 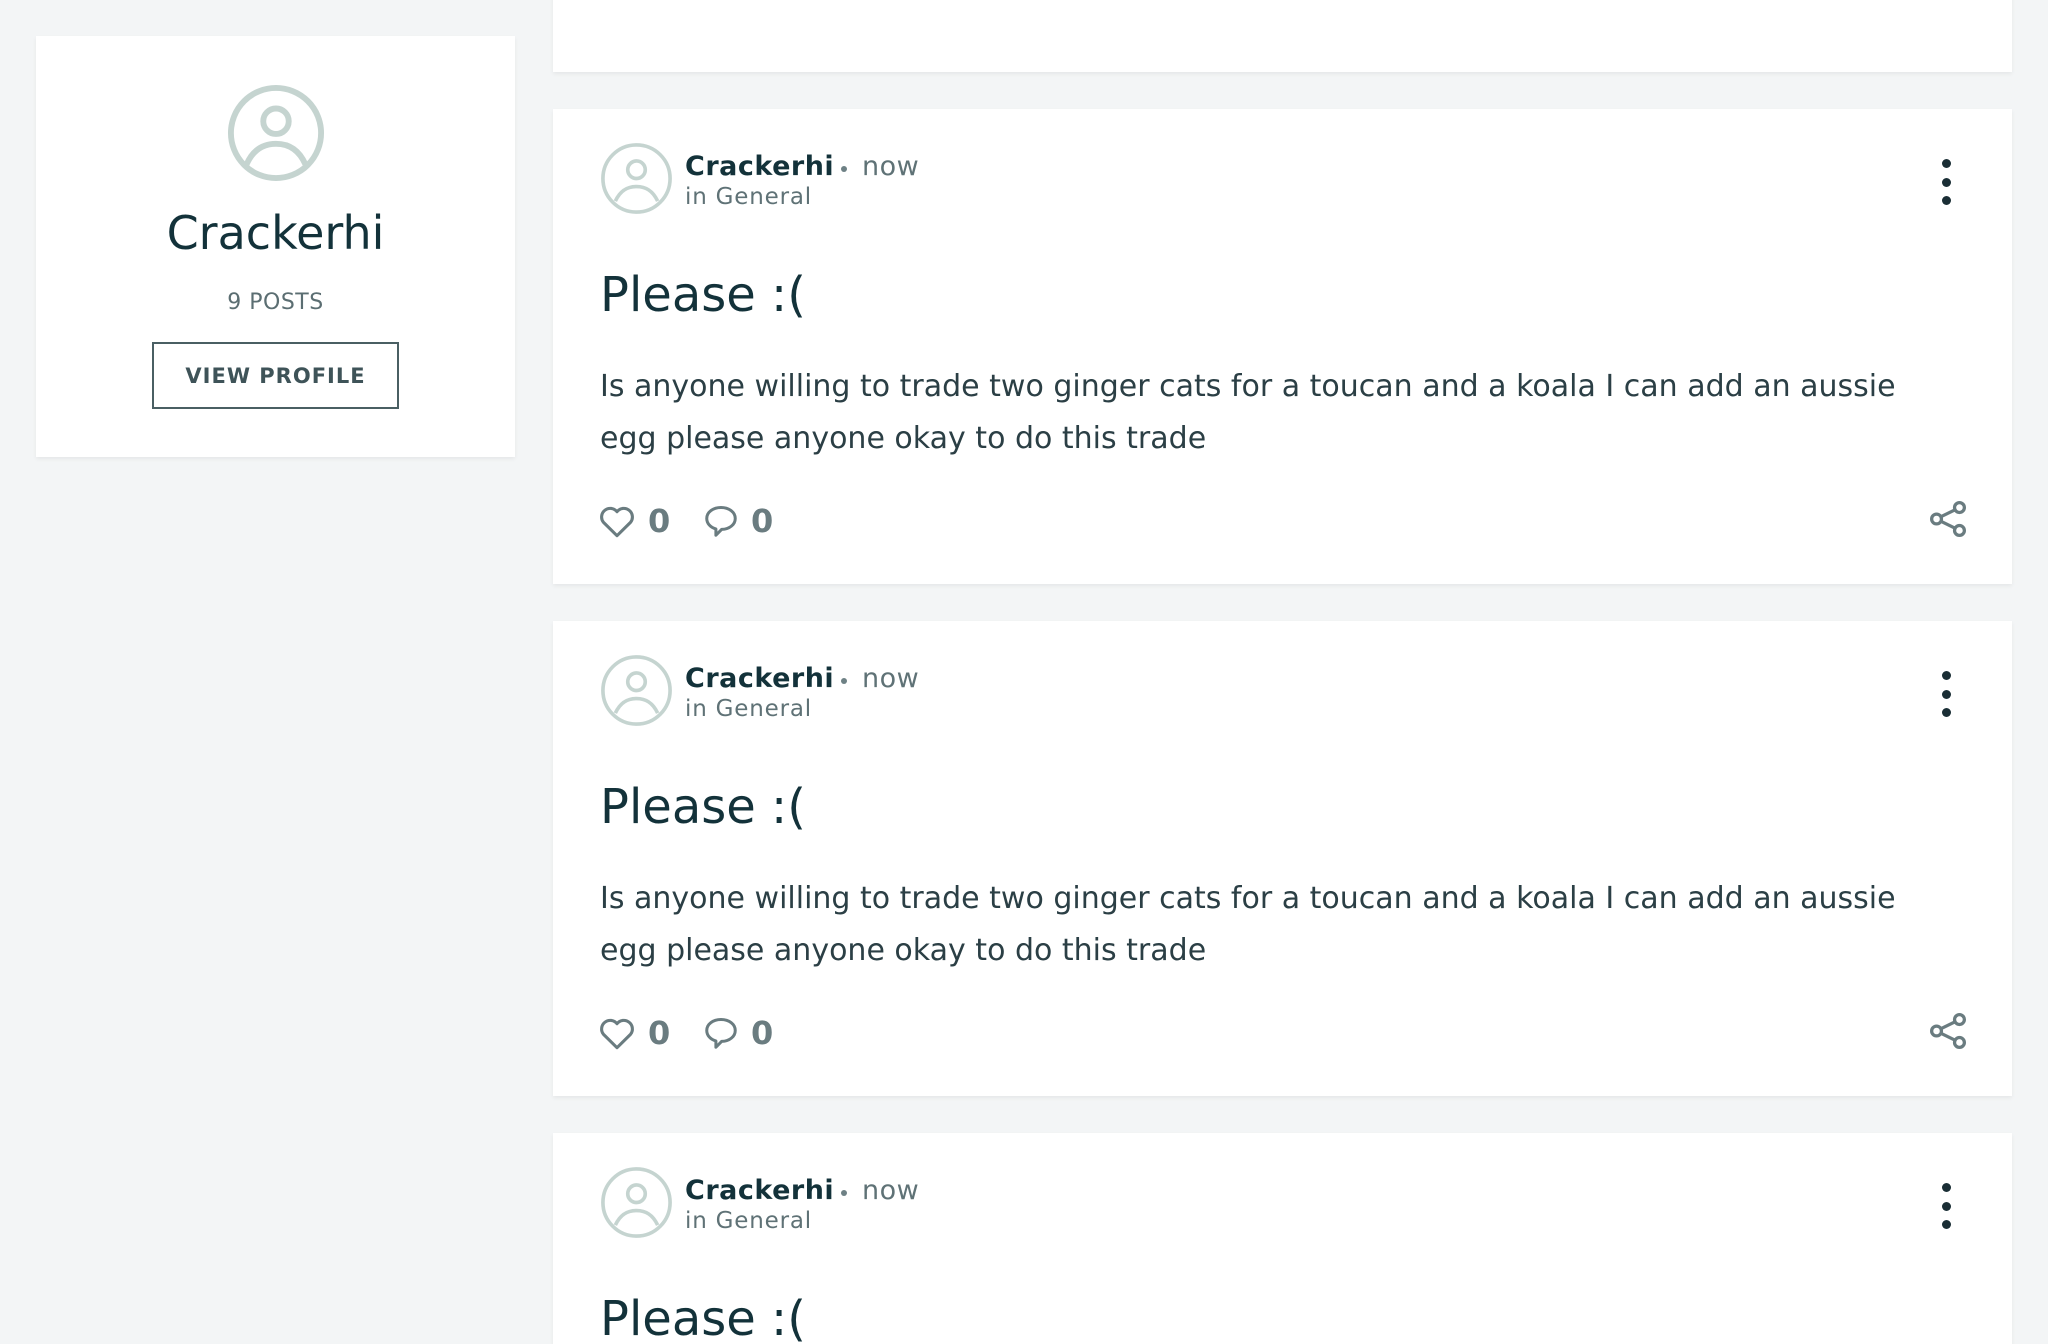 I want to click on profile-post-count: 9 POSTS, so click(x=275, y=302).